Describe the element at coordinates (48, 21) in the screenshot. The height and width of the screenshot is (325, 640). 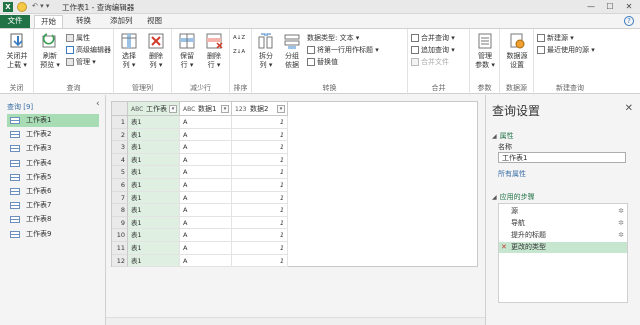
I see `tab-home: 开始` at that location.